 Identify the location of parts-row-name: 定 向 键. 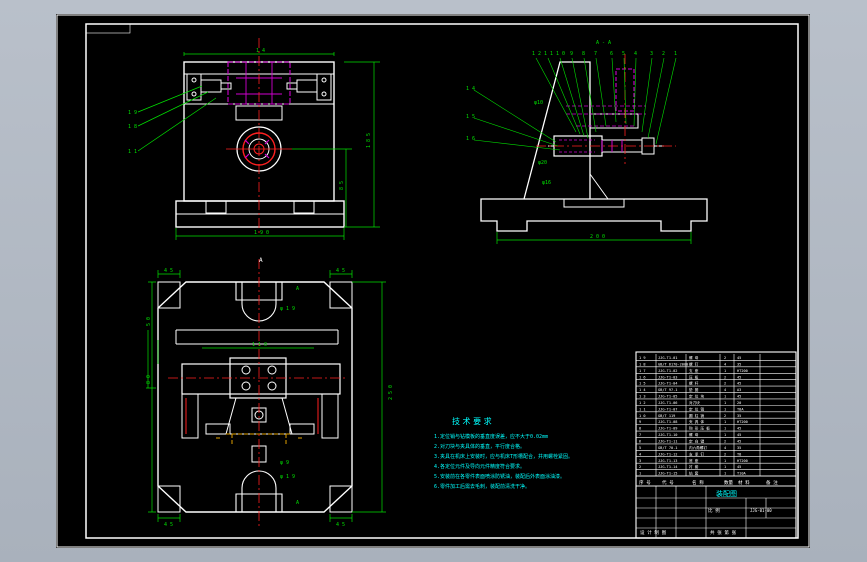
(697, 440).